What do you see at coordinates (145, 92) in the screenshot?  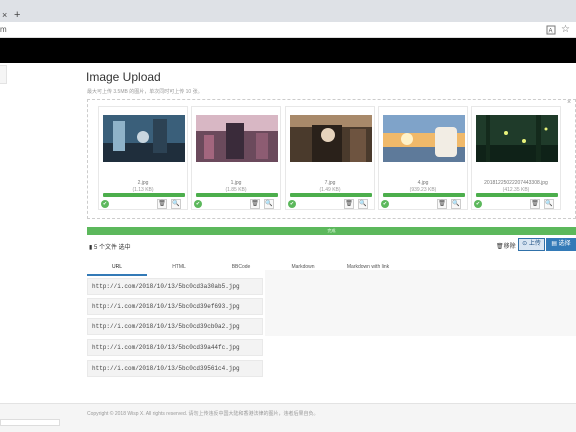 I see `page-subtitle: 最大可上传 3.5MB 的图片，单次同时可上传 10 张。` at bounding box center [145, 92].